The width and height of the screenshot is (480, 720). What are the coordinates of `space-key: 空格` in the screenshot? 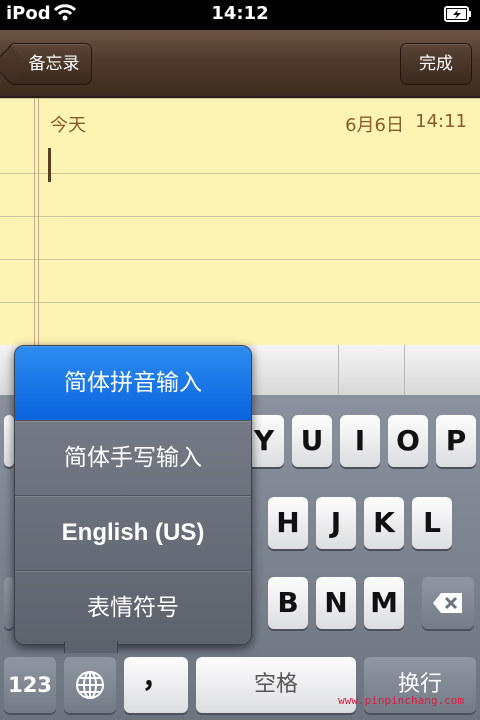 It's located at (276, 685).